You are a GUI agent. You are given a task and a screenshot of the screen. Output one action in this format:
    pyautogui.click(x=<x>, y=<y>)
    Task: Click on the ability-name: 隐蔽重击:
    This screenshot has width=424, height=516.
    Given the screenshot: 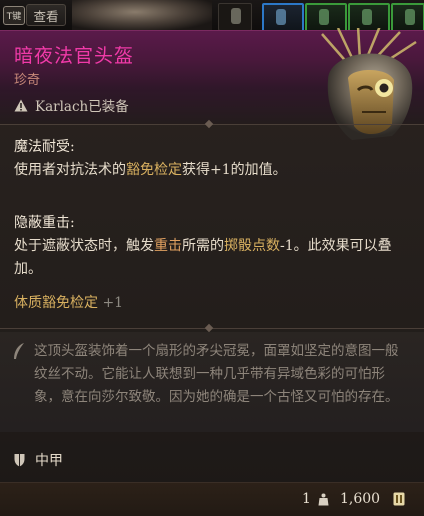 What is the action you would take?
    pyautogui.click(x=44, y=223)
    